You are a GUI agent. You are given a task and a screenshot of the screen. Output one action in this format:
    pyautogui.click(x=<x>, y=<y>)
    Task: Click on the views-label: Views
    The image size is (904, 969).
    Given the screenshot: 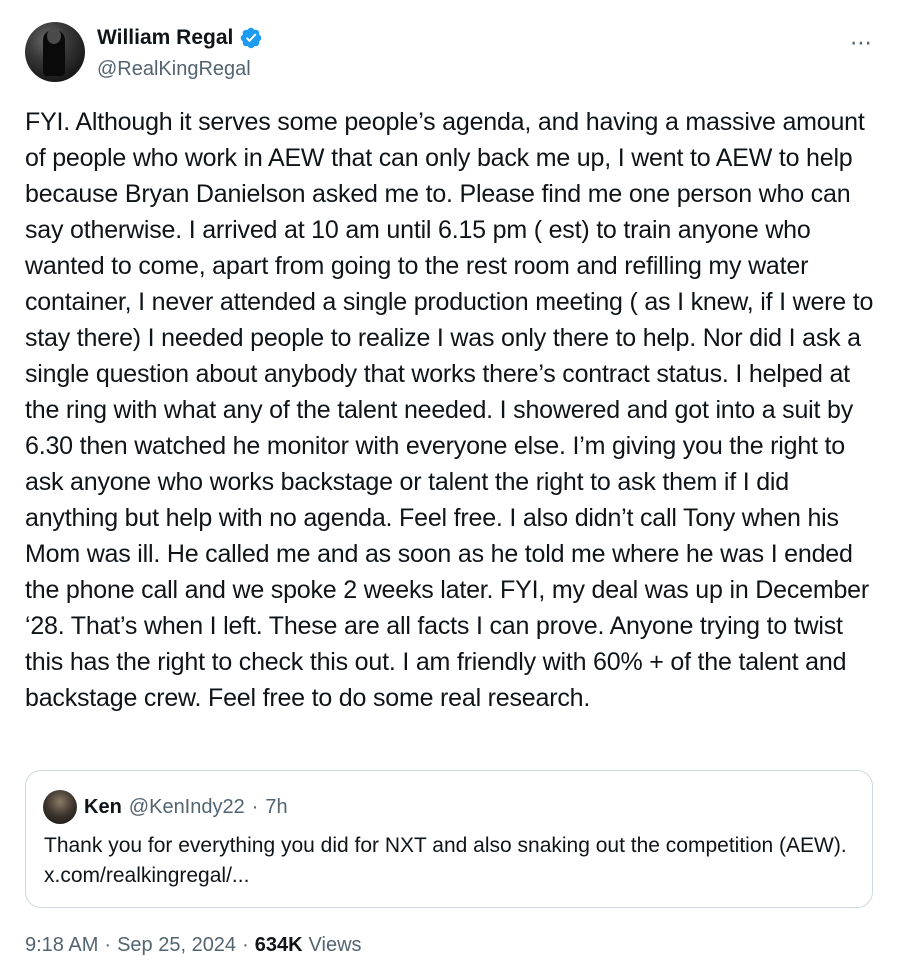 What is the action you would take?
    pyautogui.click(x=335, y=945)
    